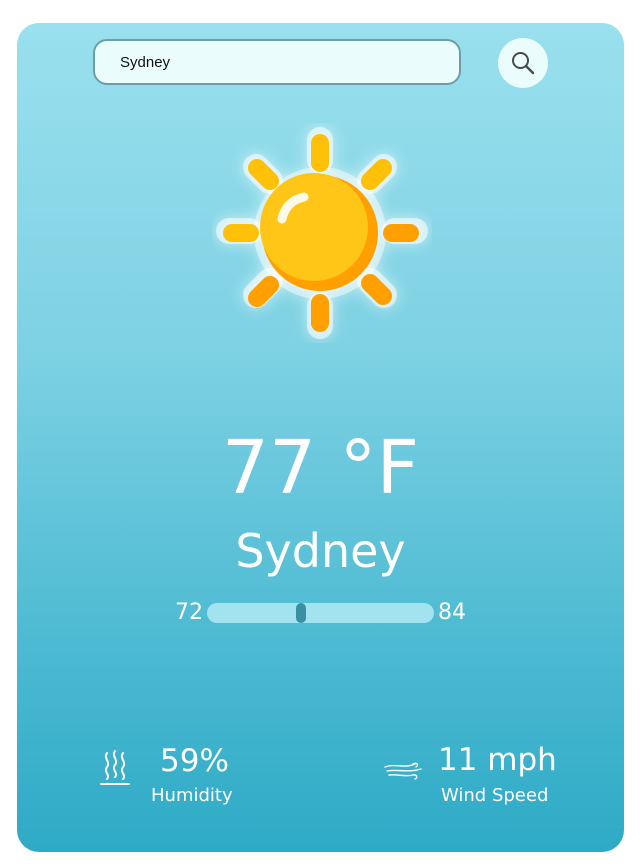 The image size is (640, 866). What do you see at coordinates (320, 613) in the screenshot?
I see `temp-range-bar` at bounding box center [320, 613].